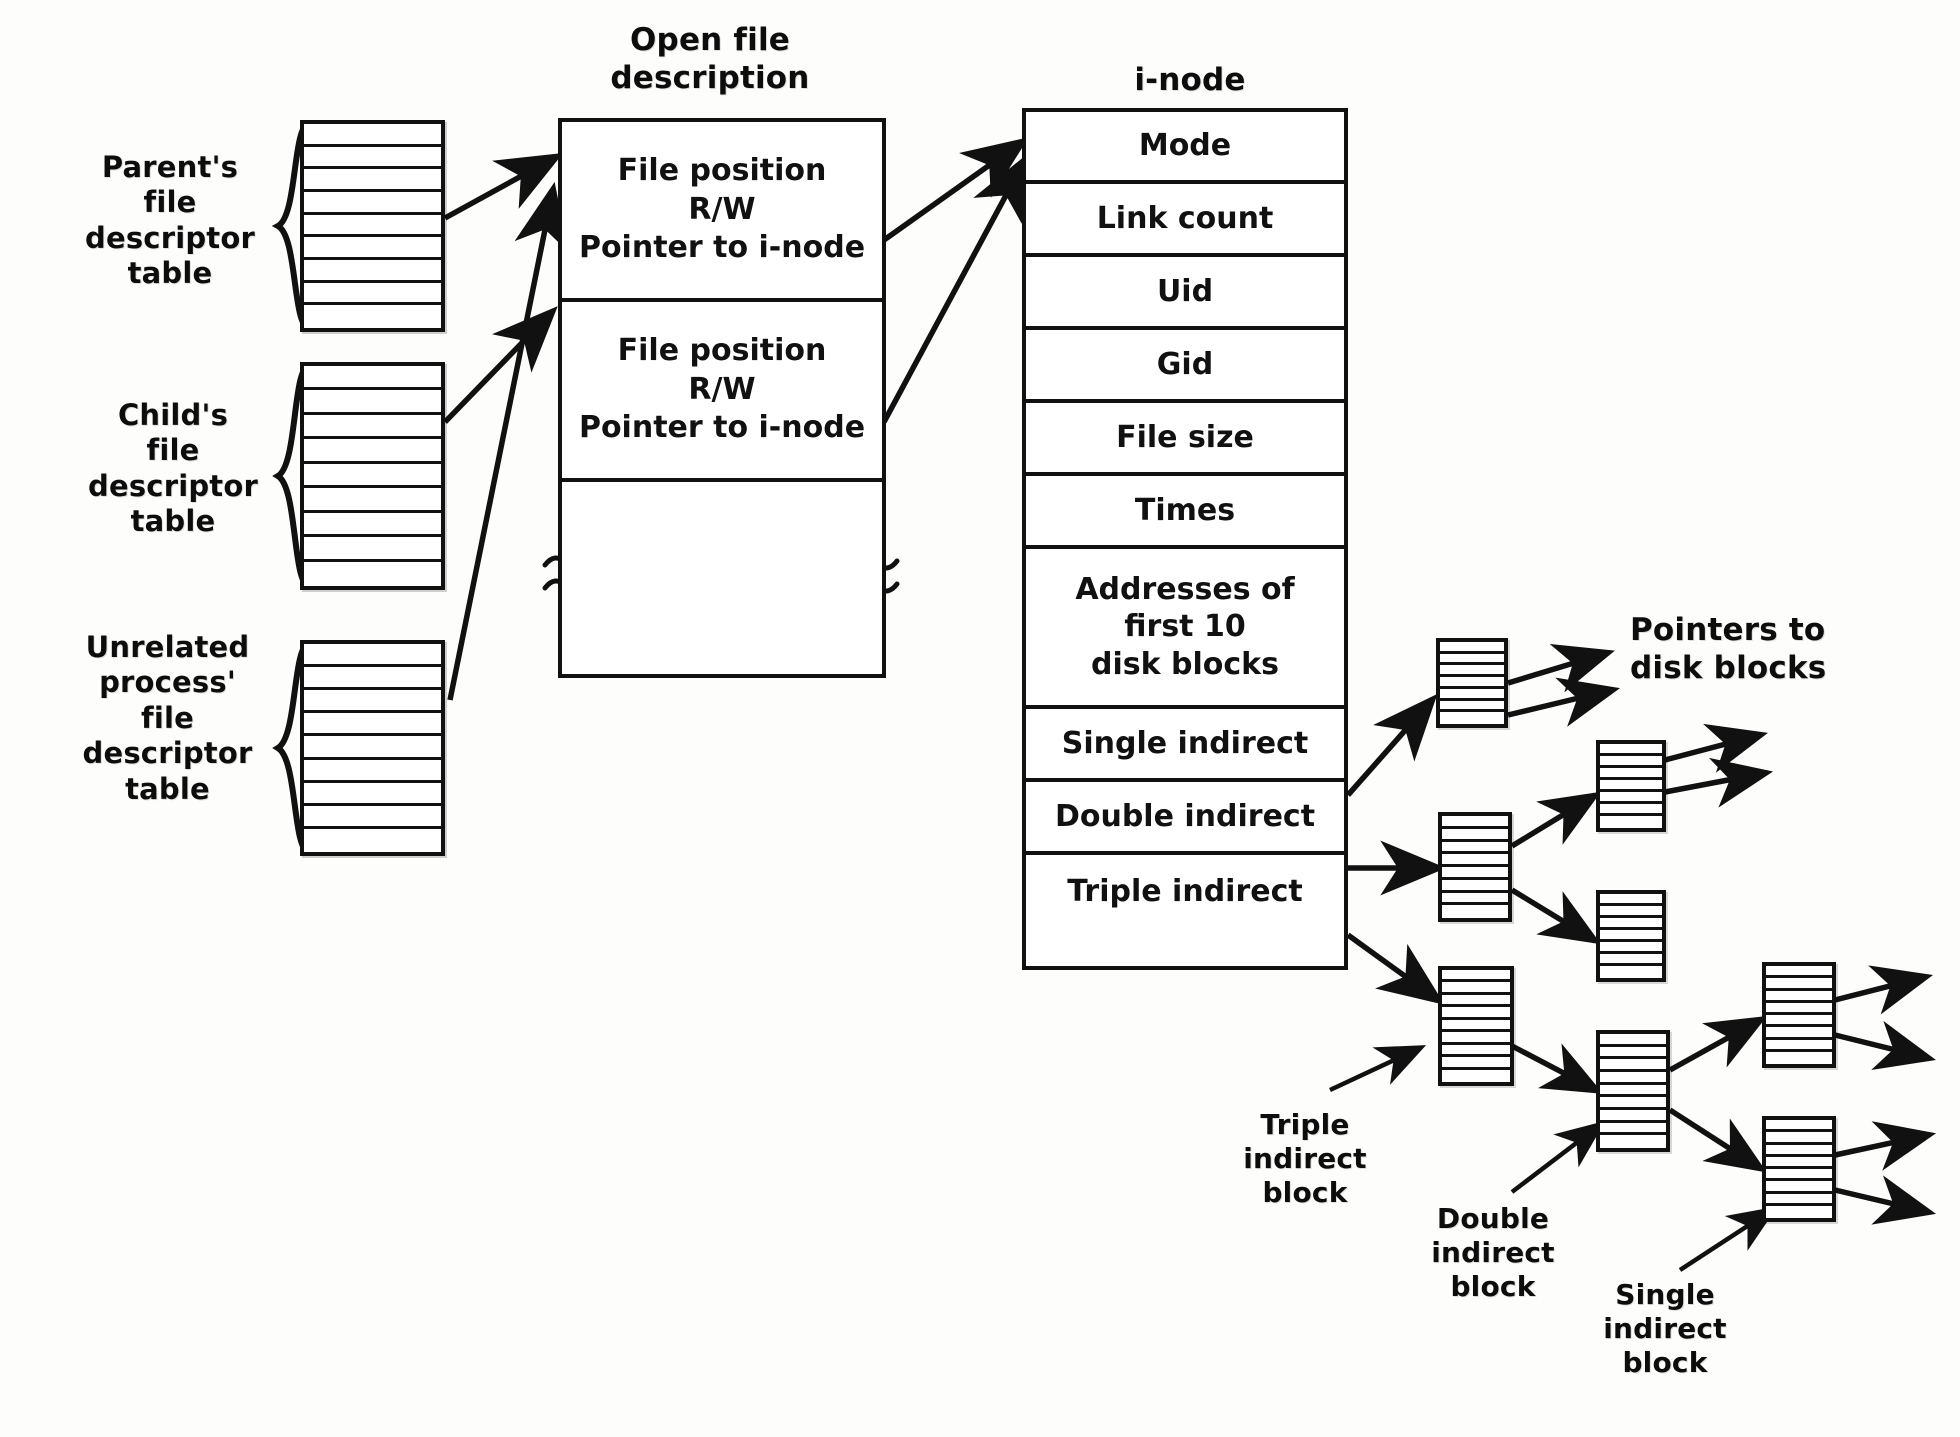 The width and height of the screenshot is (1960, 1437). Describe the element at coordinates (1556, 916) in the screenshot. I see `arrow-blockB-to-subblock-lower` at that location.